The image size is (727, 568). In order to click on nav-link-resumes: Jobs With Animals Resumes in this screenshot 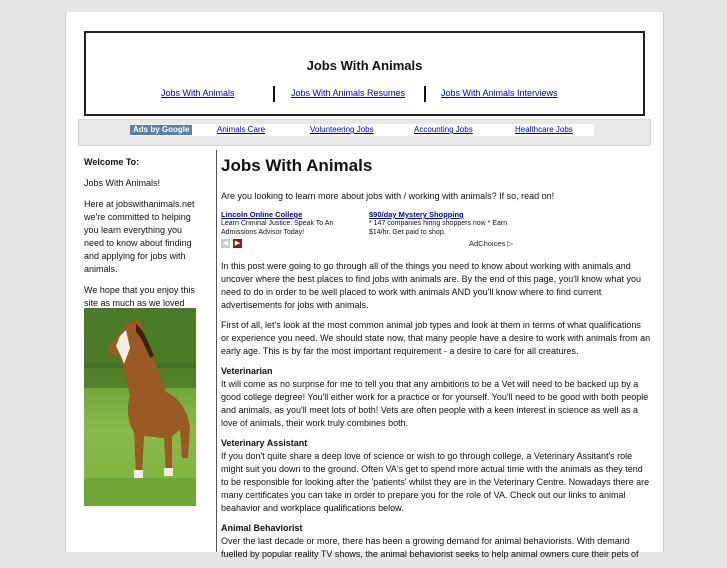, I will do `click(348, 93)`.